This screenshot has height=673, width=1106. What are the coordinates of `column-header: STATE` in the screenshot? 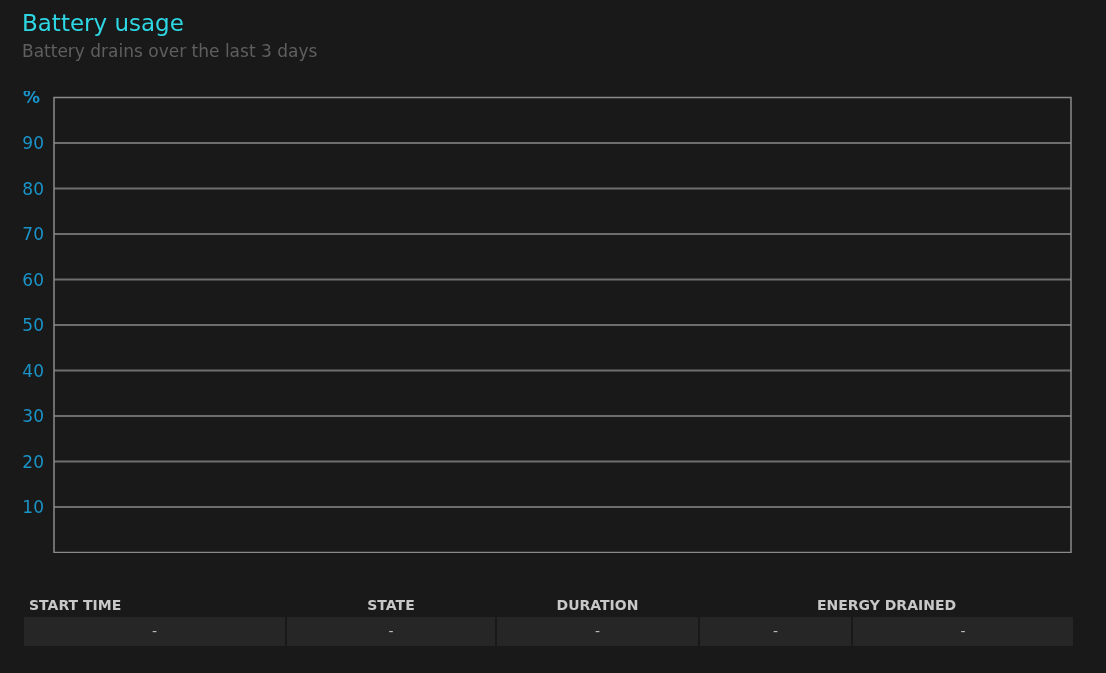 It's located at (391, 605).